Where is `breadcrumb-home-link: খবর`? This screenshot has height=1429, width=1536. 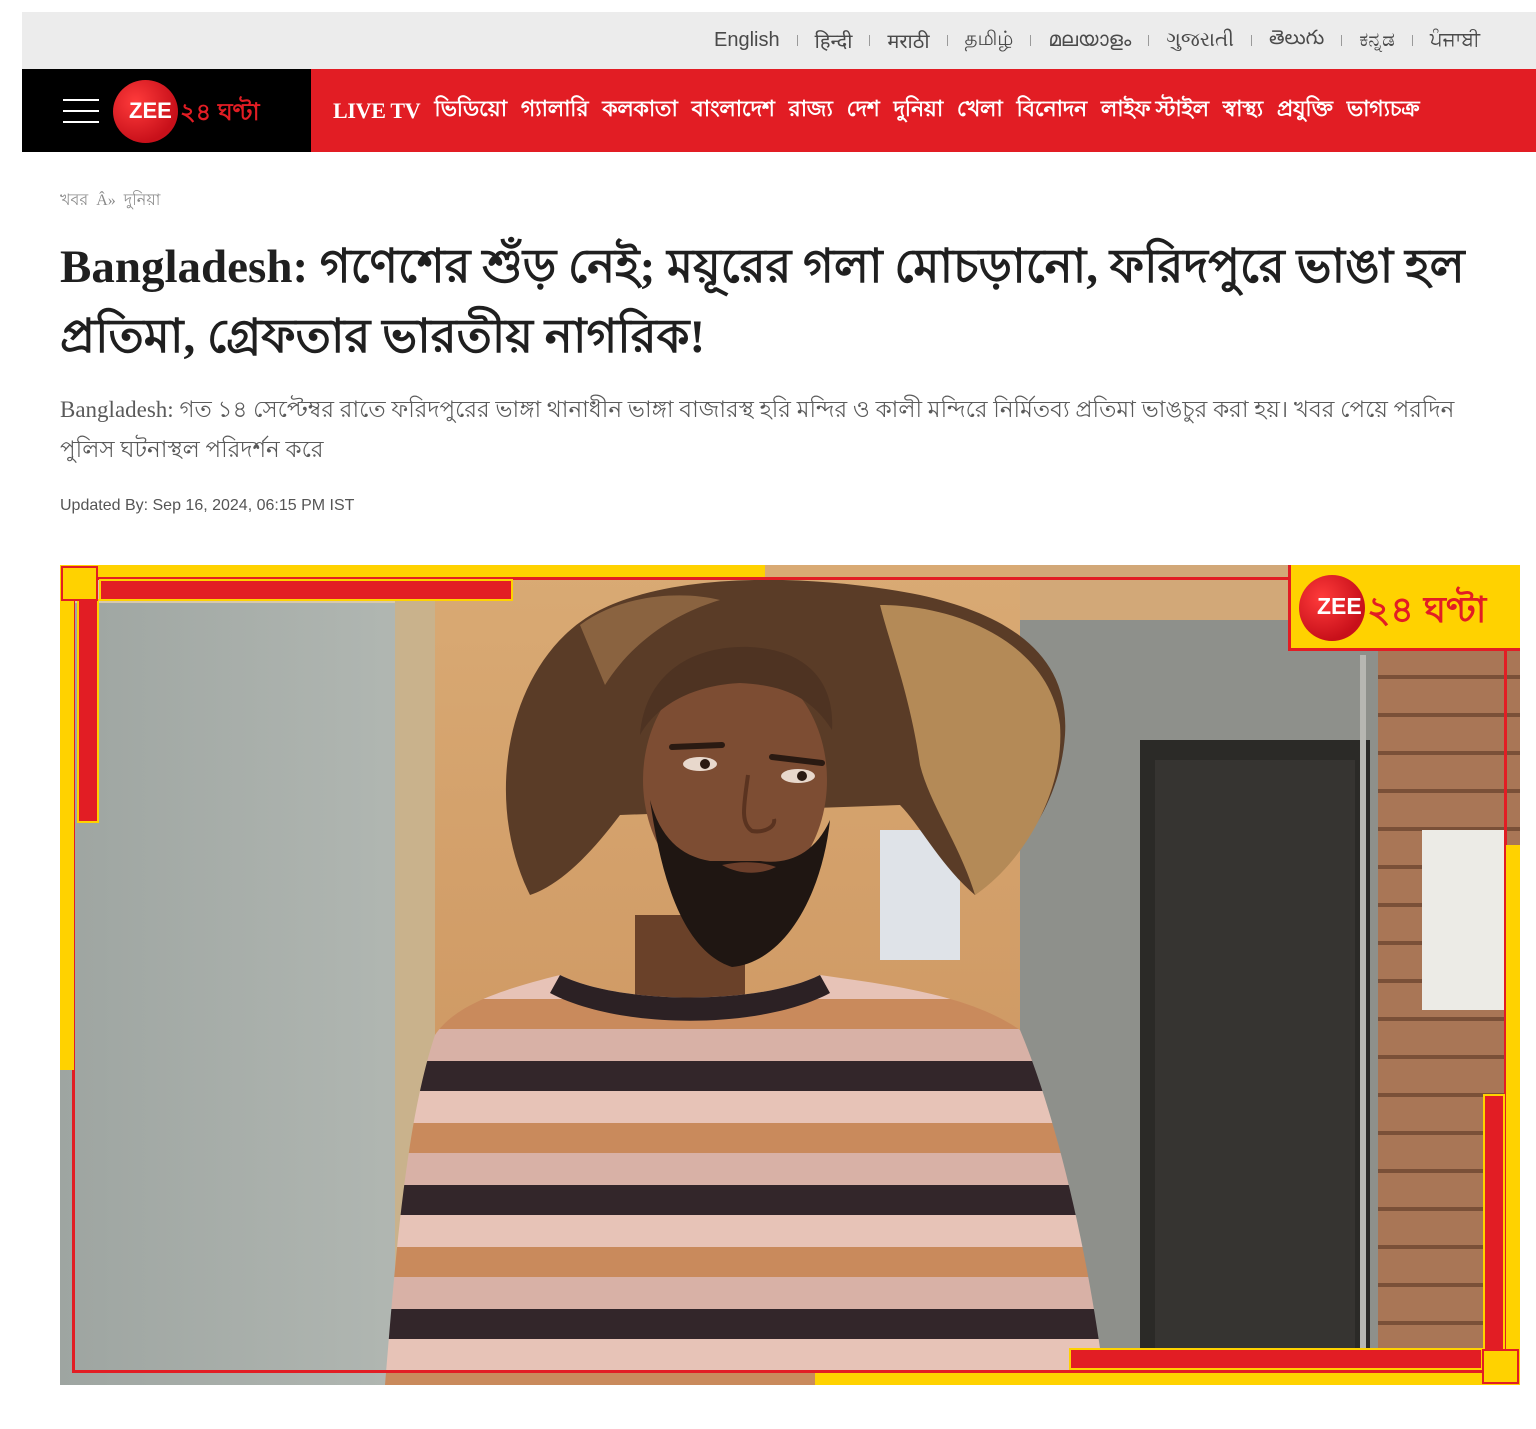
breadcrumb-home-link: খবর is located at coordinates (74, 200).